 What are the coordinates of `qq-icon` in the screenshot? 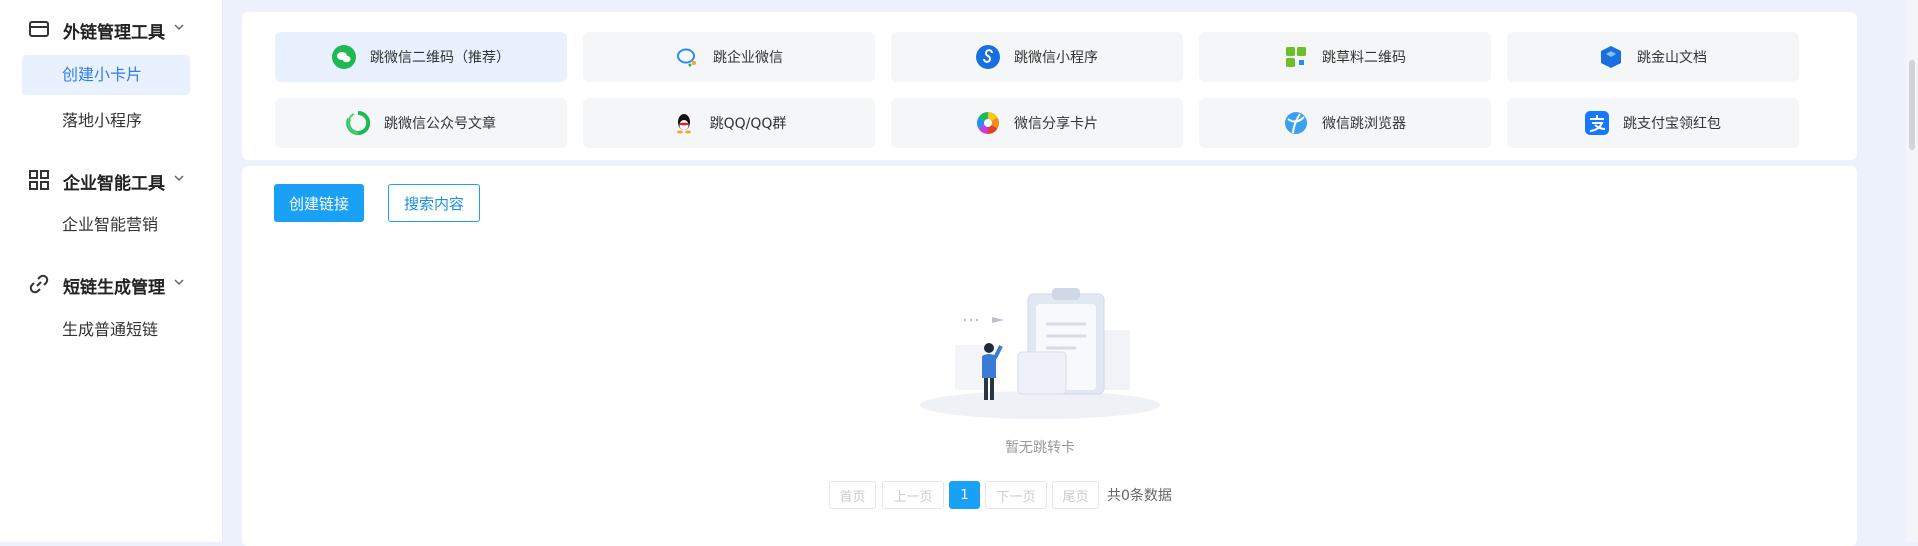 It's located at (683, 124).